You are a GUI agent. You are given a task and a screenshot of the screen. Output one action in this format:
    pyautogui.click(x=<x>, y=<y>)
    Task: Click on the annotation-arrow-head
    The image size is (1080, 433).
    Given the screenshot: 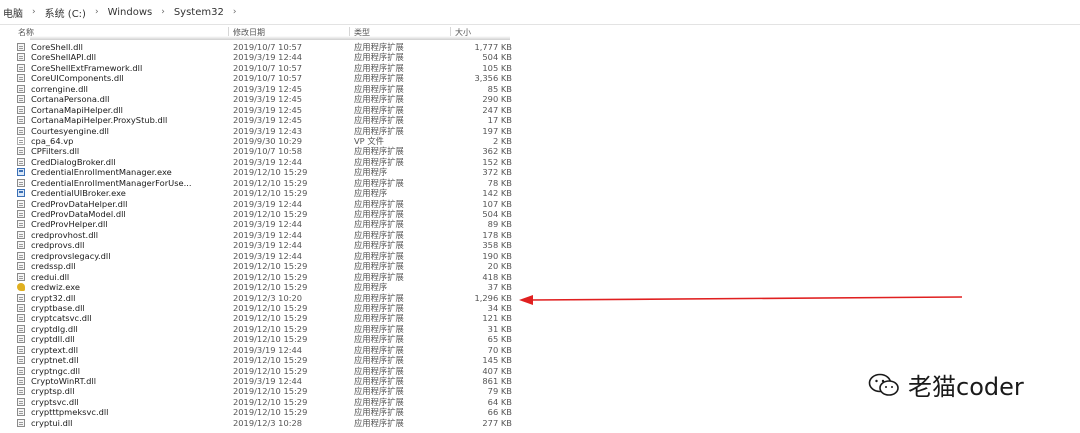 What is the action you would take?
    pyautogui.click(x=526, y=300)
    